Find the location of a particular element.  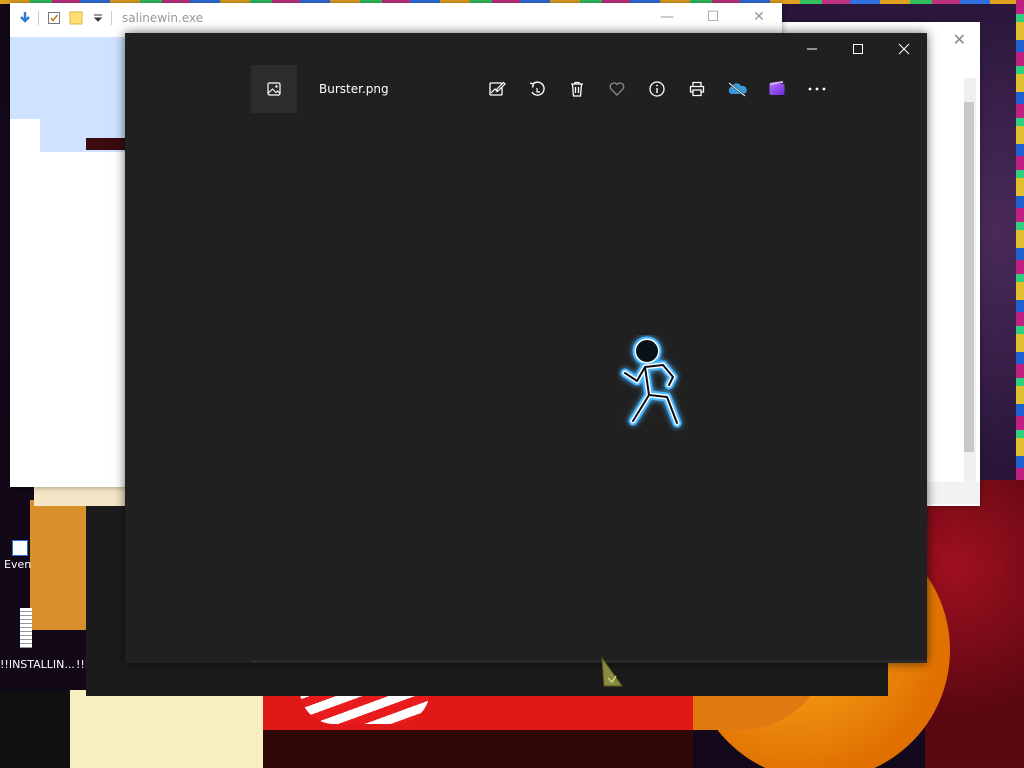

info-icon is located at coordinates (657, 89).